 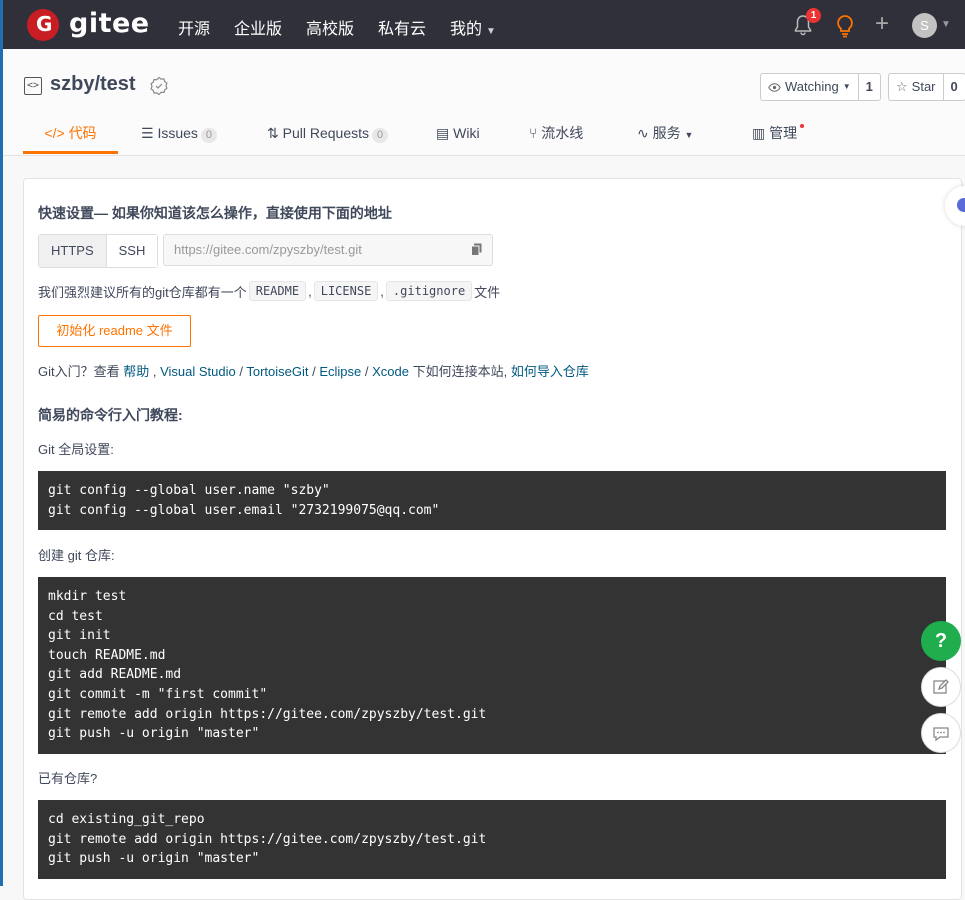 I want to click on plus-icon: +, so click(x=882, y=24).